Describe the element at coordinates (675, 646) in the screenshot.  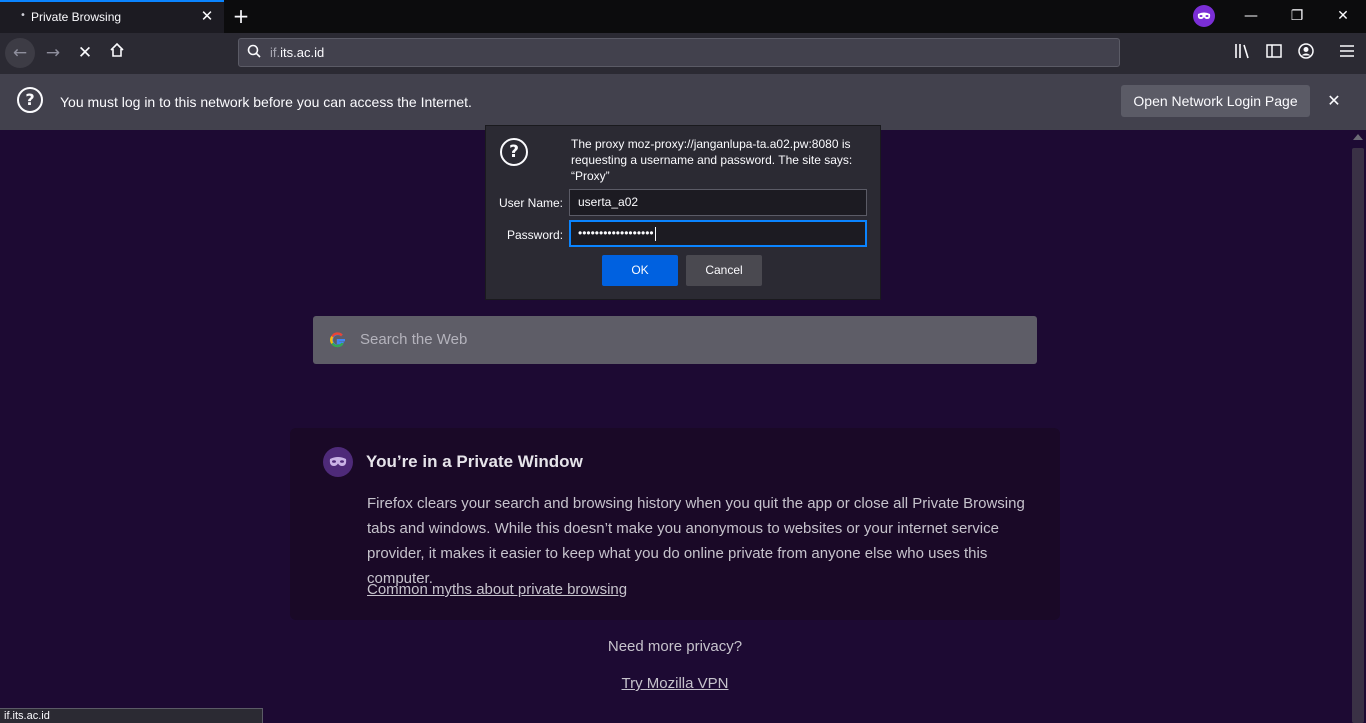
I see `more-privacy-text: Need more privacy?` at that location.